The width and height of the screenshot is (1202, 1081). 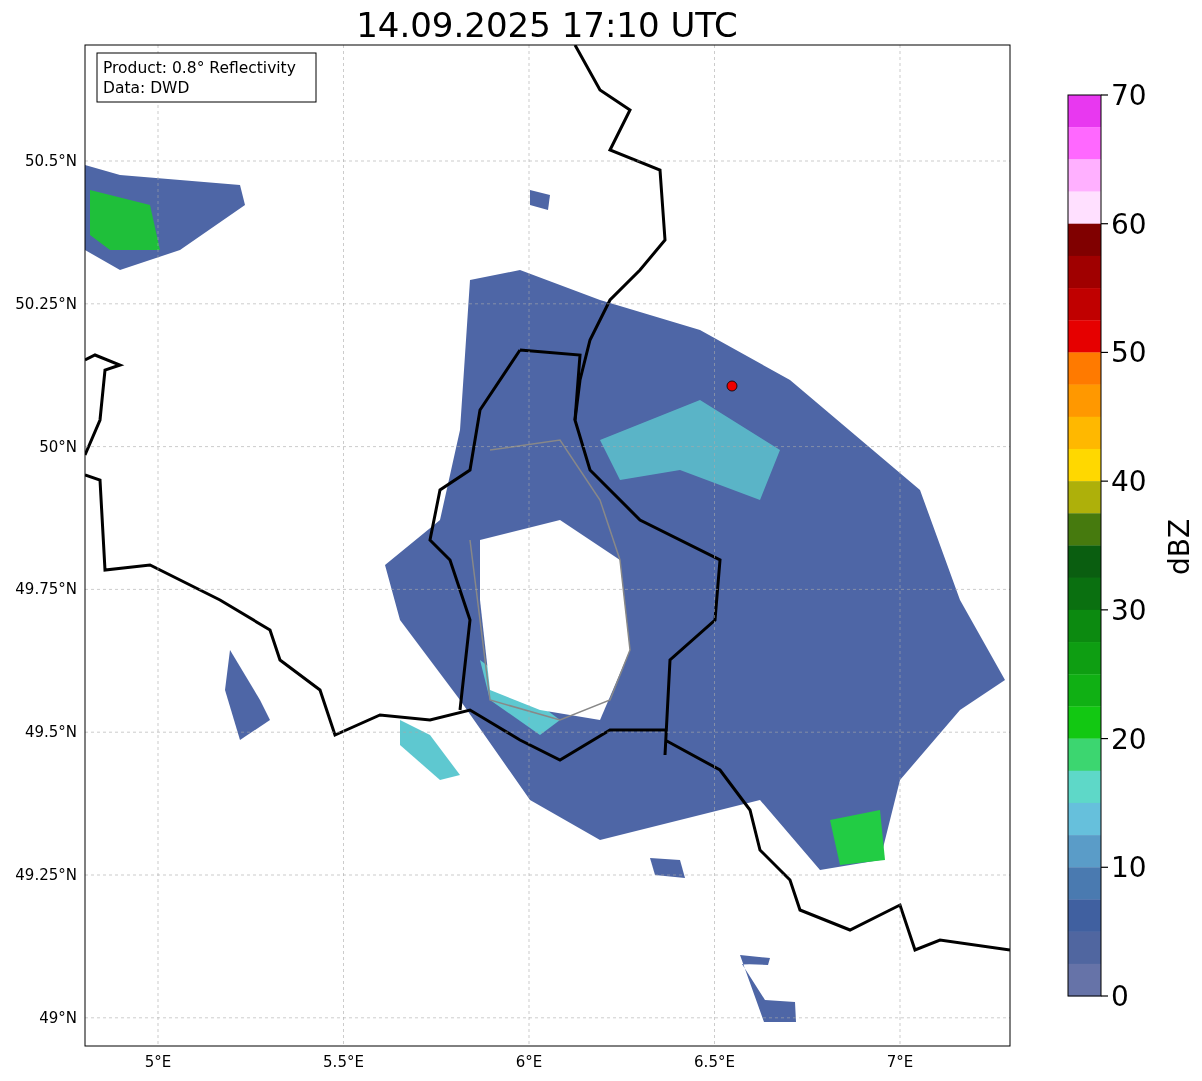 What do you see at coordinates (146, 88) in the screenshot?
I see `legend-text: Data: DWD` at bounding box center [146, 88].